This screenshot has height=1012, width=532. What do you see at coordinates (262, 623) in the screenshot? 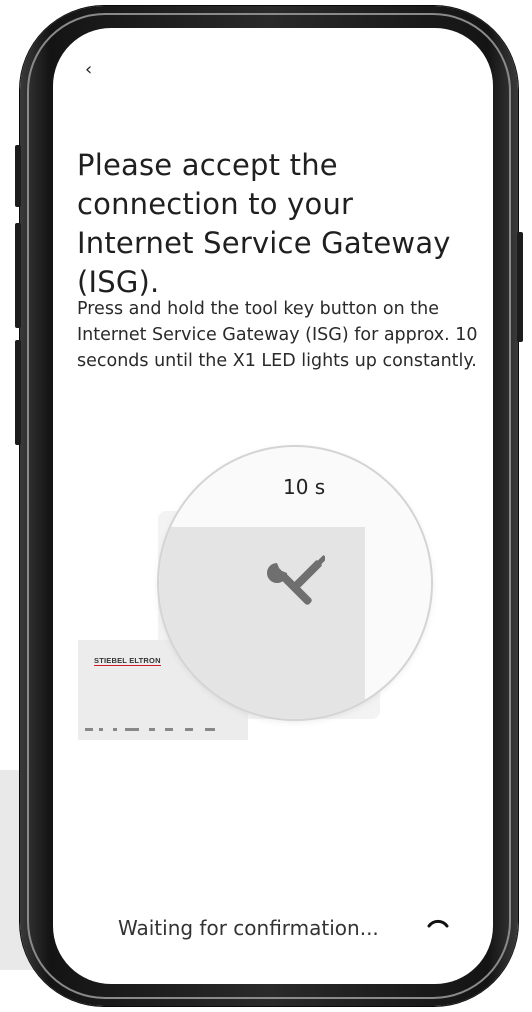
I see `device-panel-zoom` at bounding box center [262, 623].